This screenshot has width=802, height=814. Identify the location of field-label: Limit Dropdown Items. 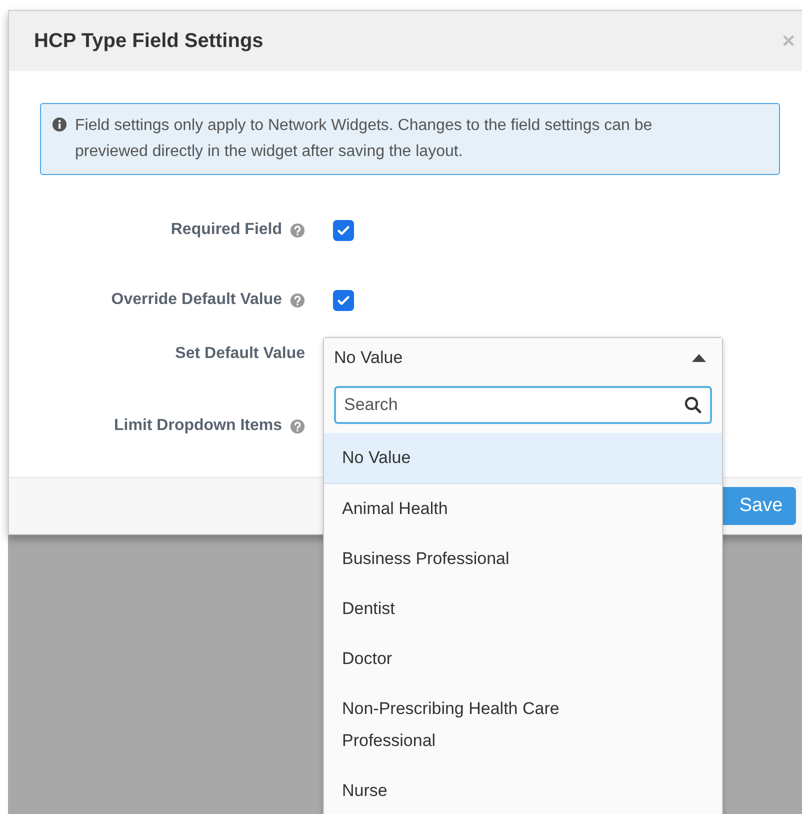
(198, 426).